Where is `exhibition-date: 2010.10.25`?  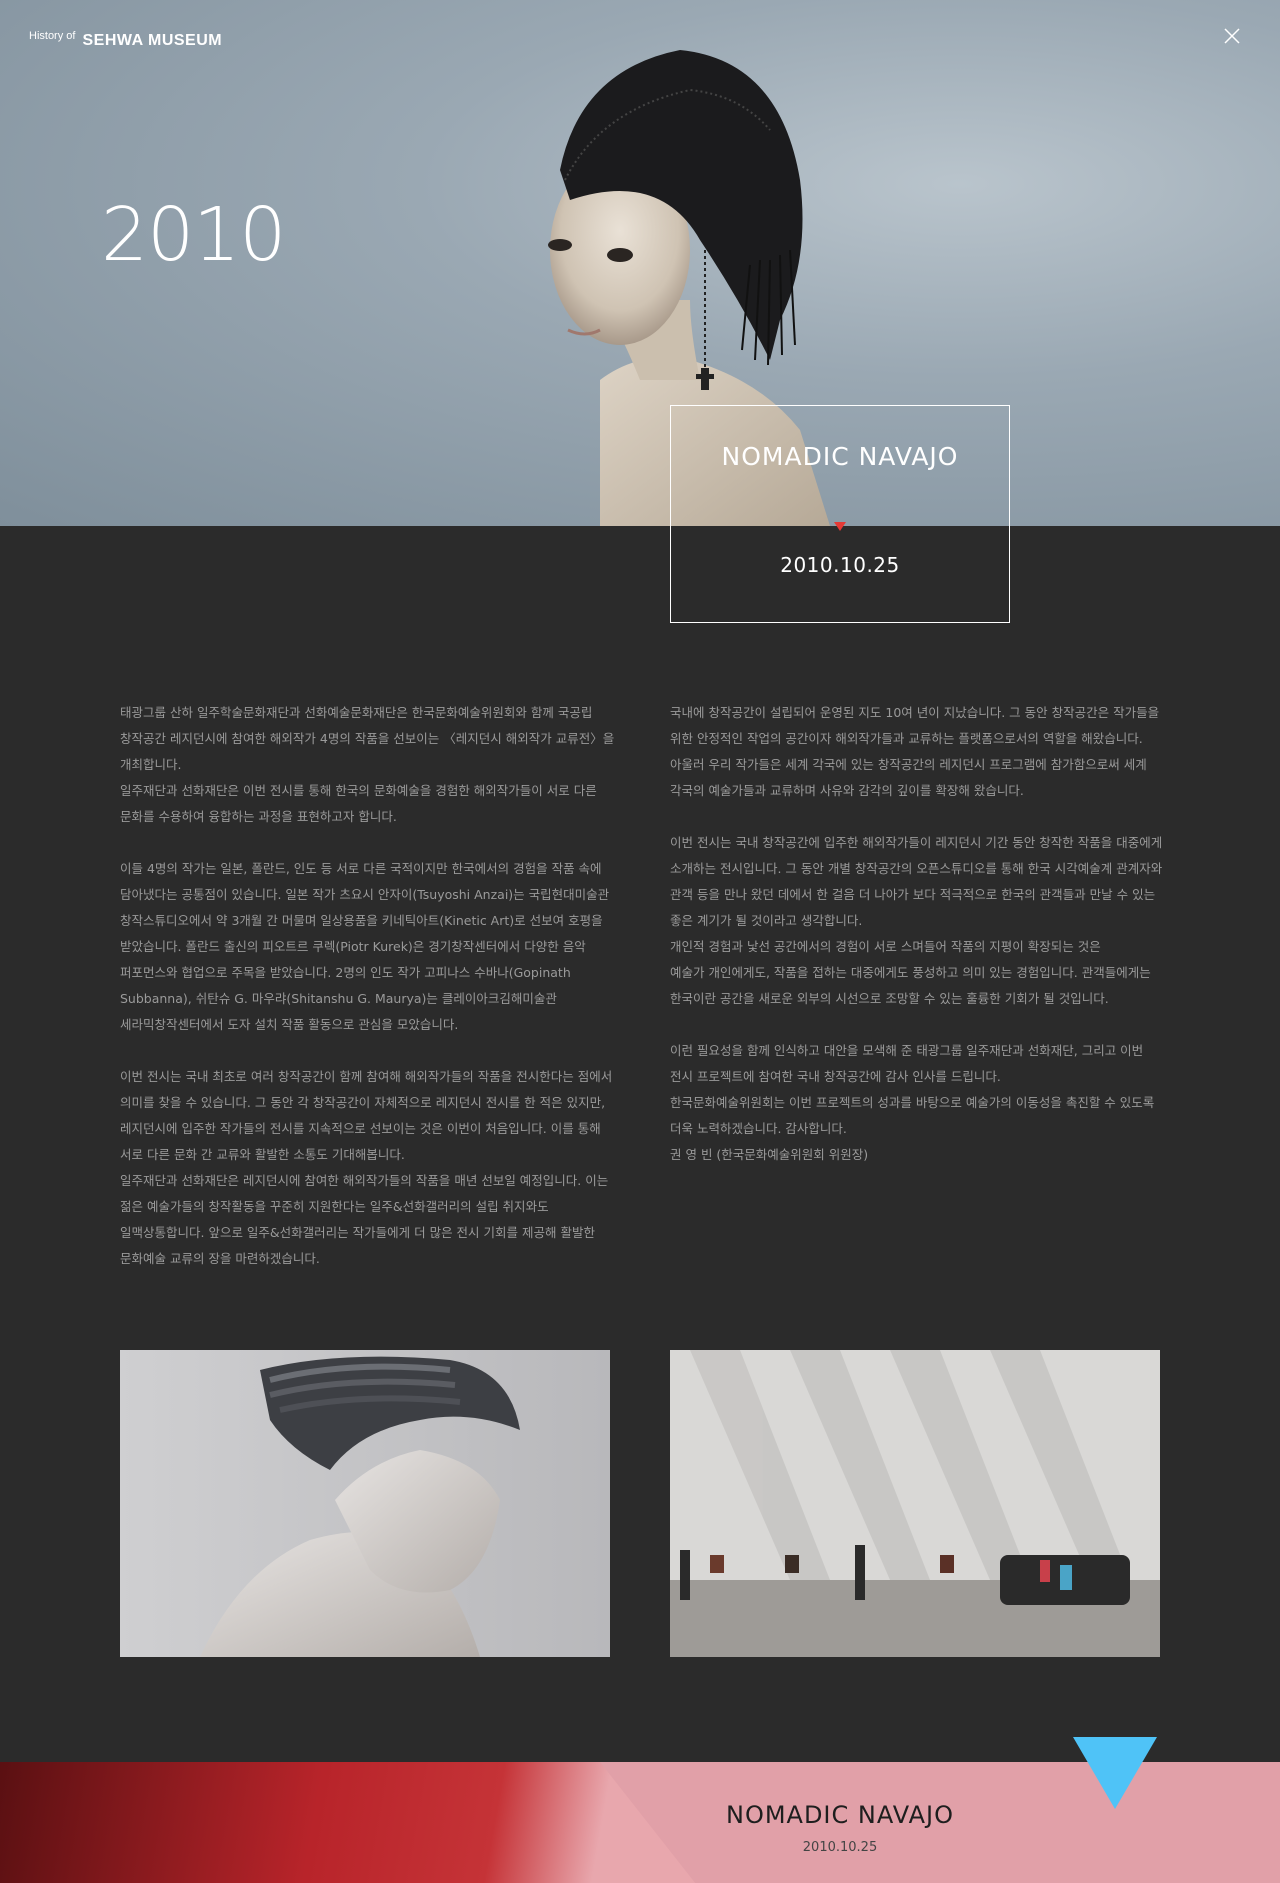 exhibition-date: 2010.10.25 is located at coordinates (840, 565).